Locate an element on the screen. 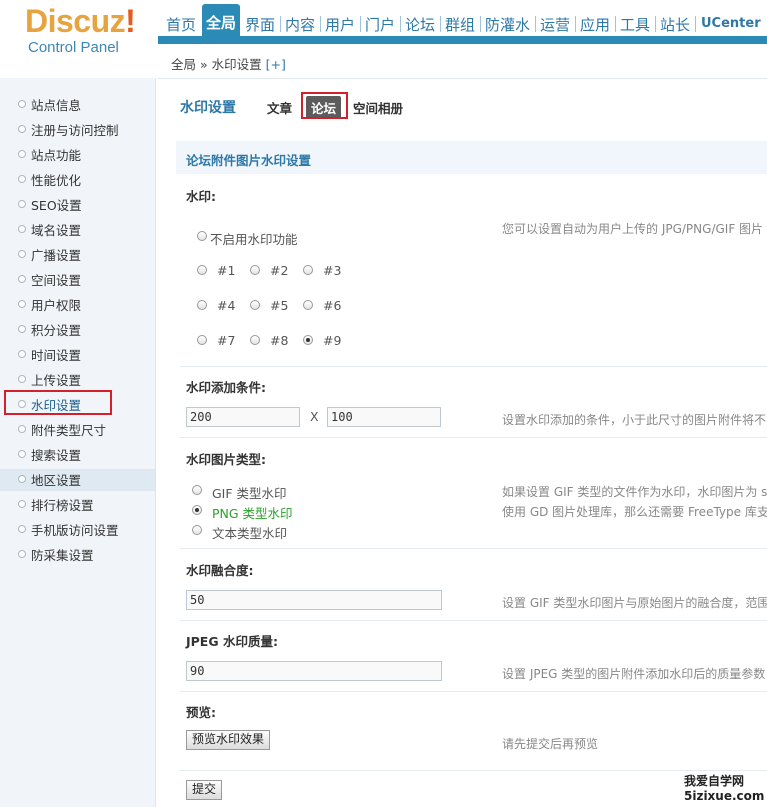 The width and height of the screenshot is (767, 807). nav-operations: 运营 is located at coordinates (555, 25).